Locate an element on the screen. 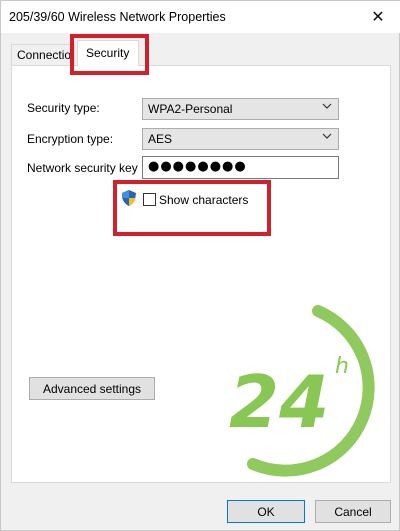  encryption-type-value: AES is located at coordinates (160, 139).